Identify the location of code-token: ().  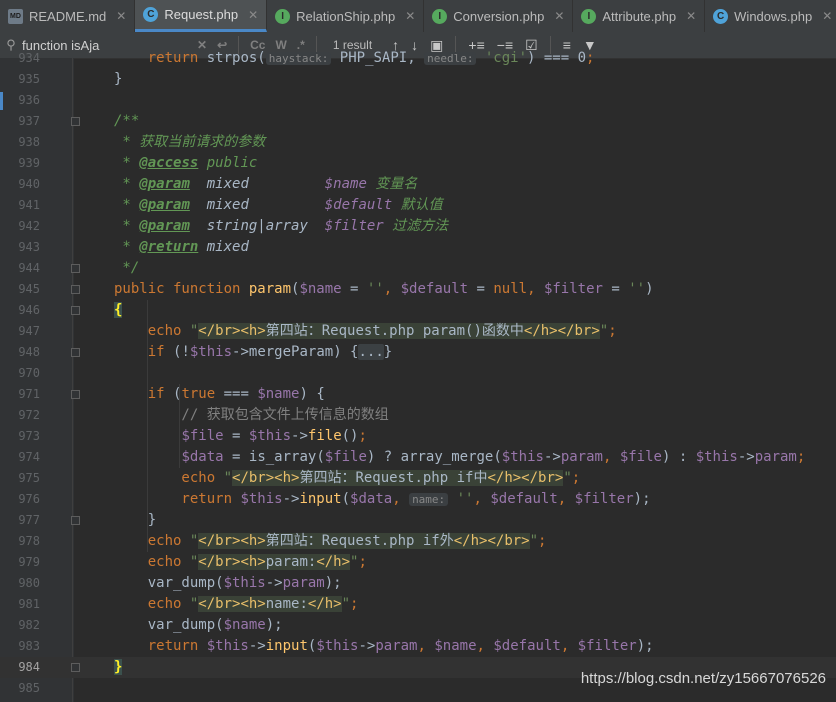
(350, 436).